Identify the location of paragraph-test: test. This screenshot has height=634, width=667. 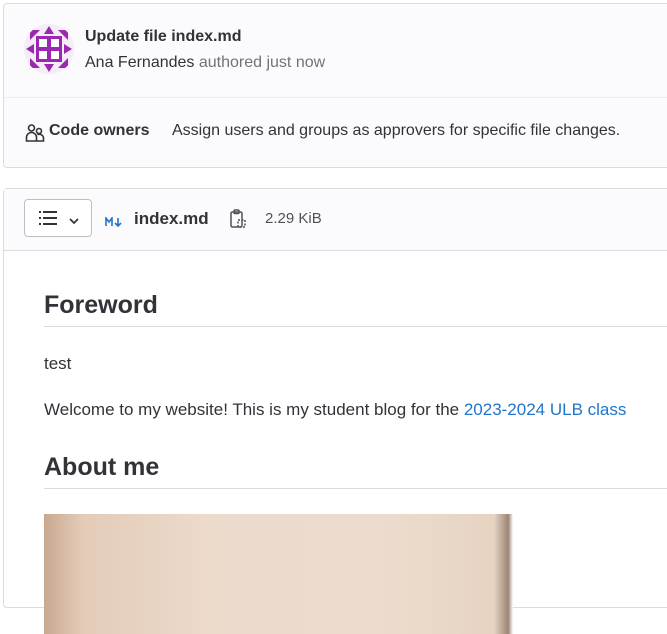
(58, 363).